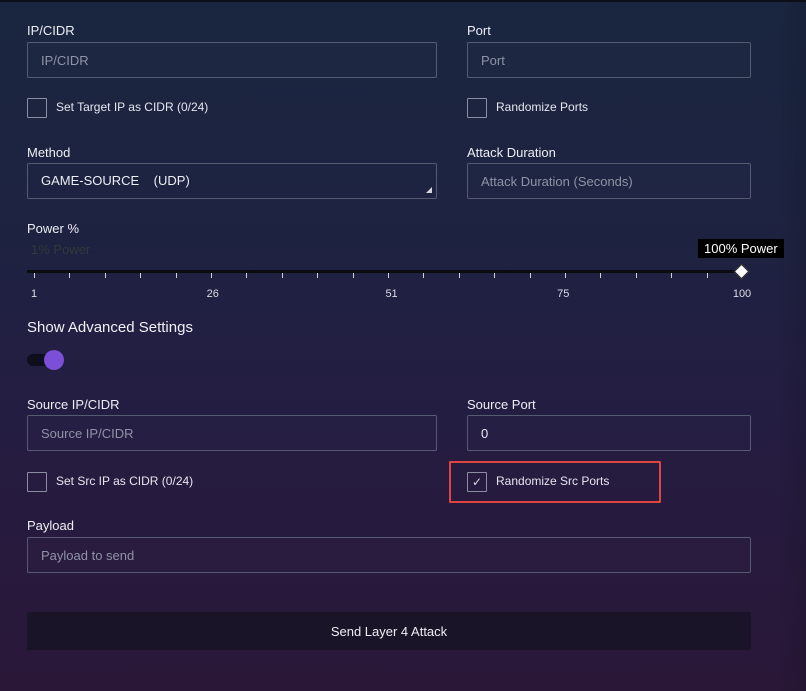  Describe the element at coordinates (37, 482) in the screenshot. I see `src-cidr-checkbox` at that location.